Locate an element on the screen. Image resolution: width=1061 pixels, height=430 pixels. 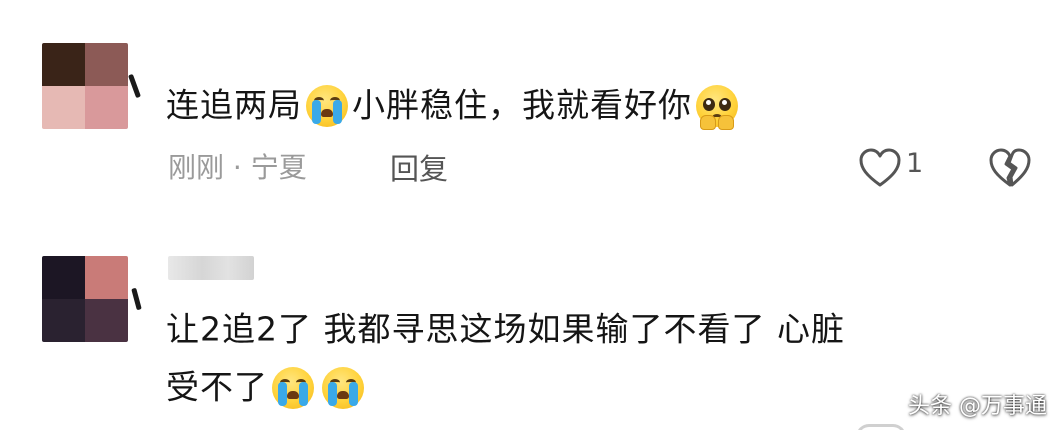
like-button is located at coordinates (880, 168).